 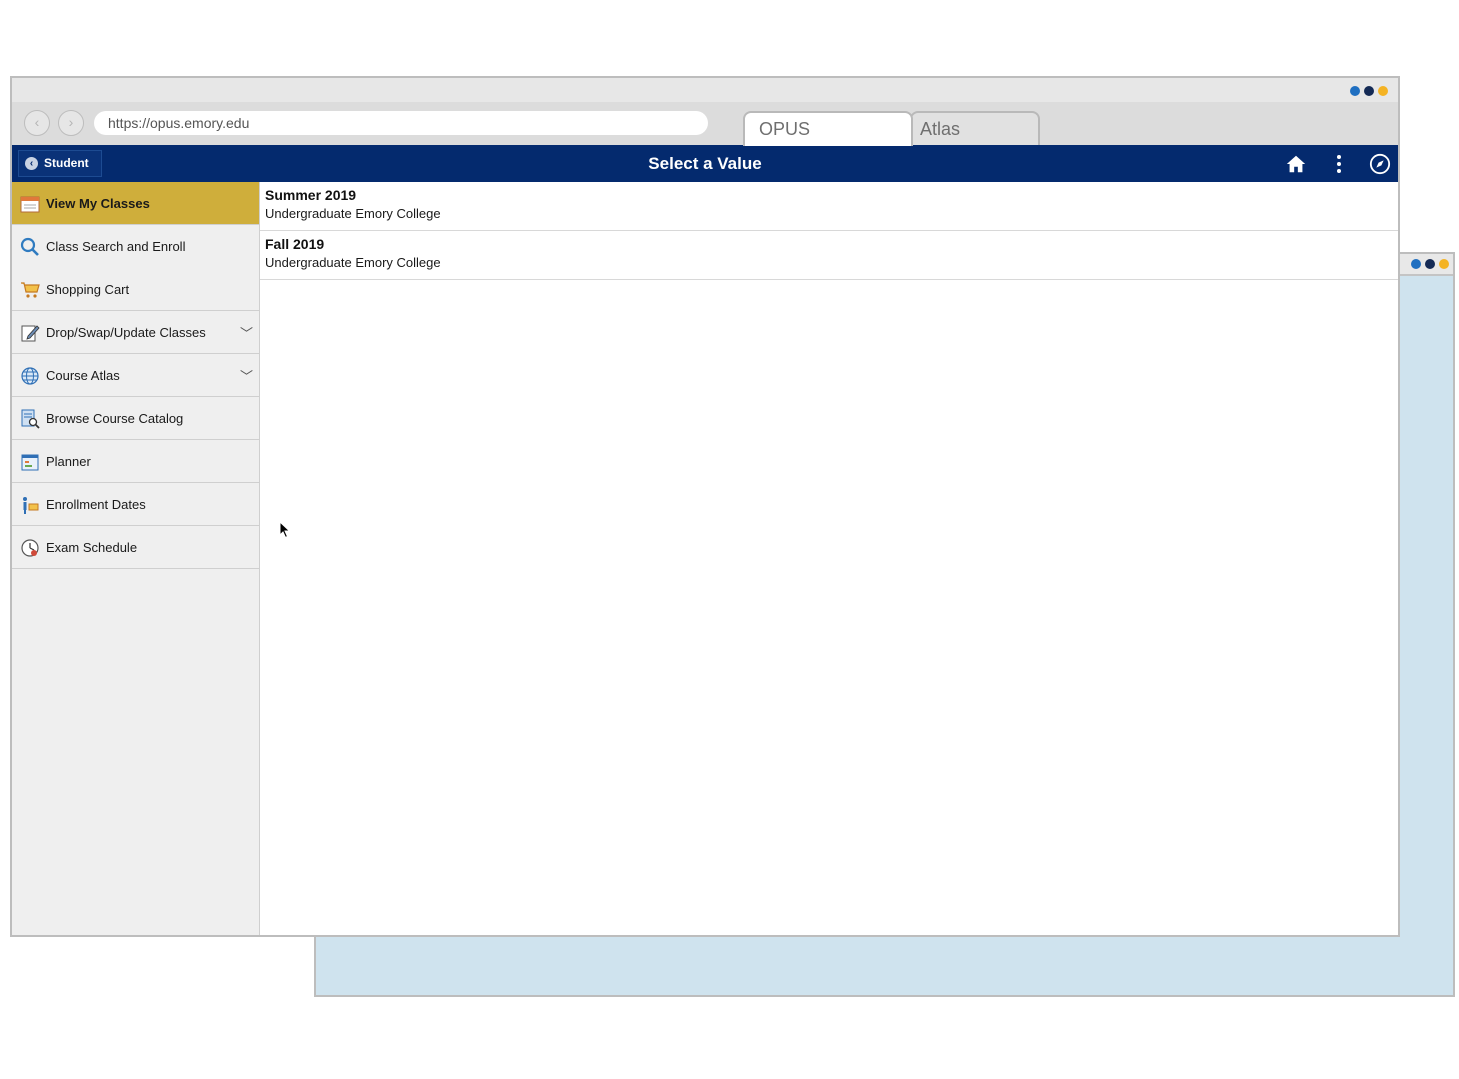 I want to click on cart-icon, so click(x=30, y=290).